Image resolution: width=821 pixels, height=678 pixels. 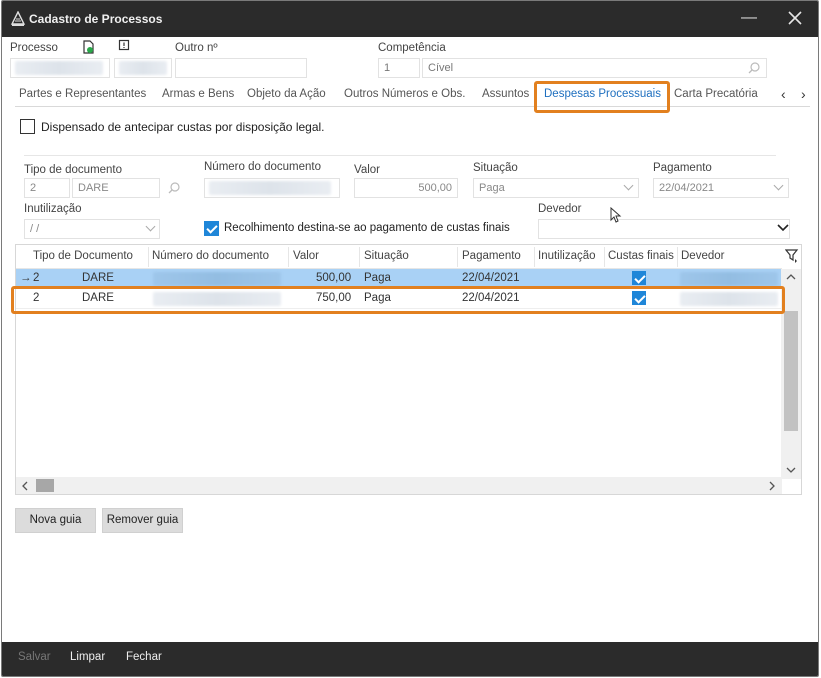 What do you see at coordinates (144, 657) in the screenshot?
I see `fechar-button: Fechar` at bounding box center [144, 657].